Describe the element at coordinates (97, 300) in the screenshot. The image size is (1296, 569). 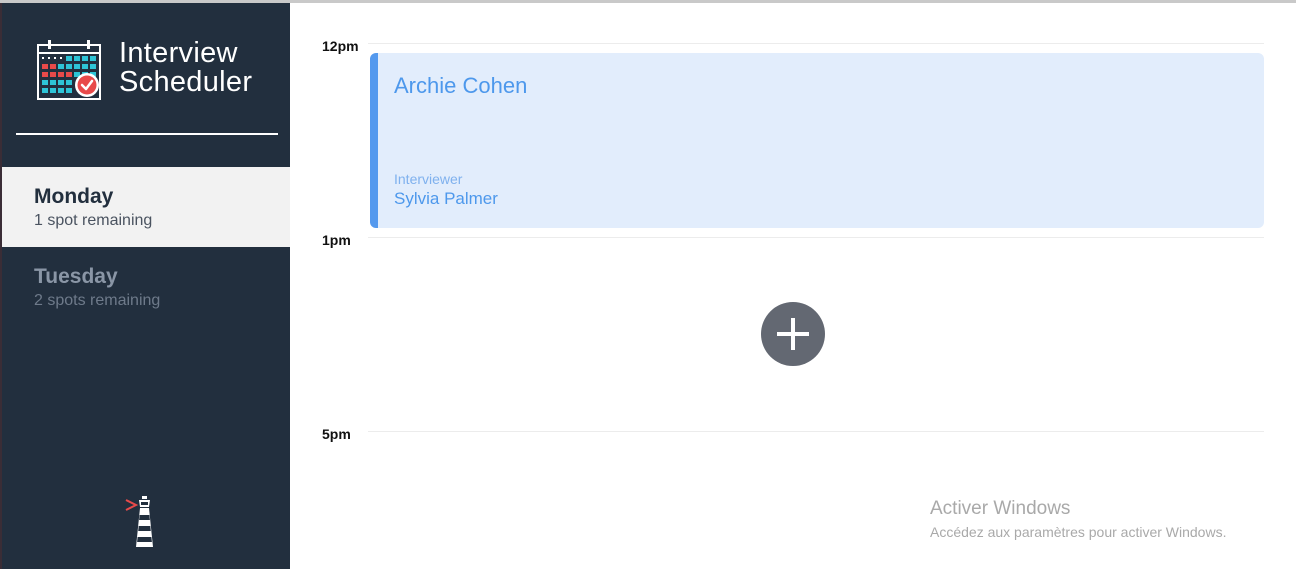
I see `day-spots: 2 spots remaining` at that location.